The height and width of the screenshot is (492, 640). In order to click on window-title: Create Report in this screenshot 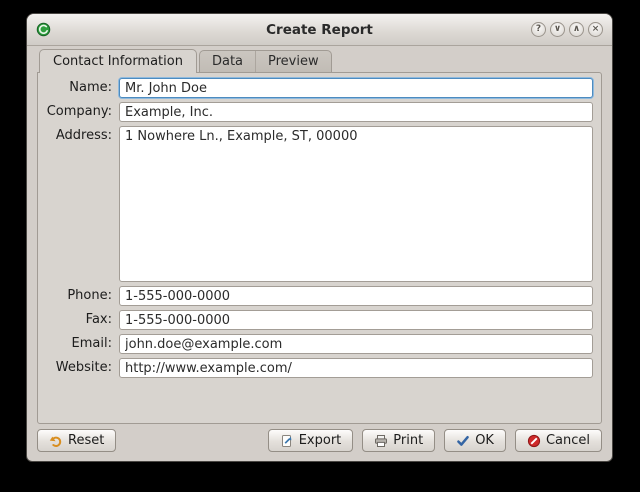, I will do `click(319, 29)`.